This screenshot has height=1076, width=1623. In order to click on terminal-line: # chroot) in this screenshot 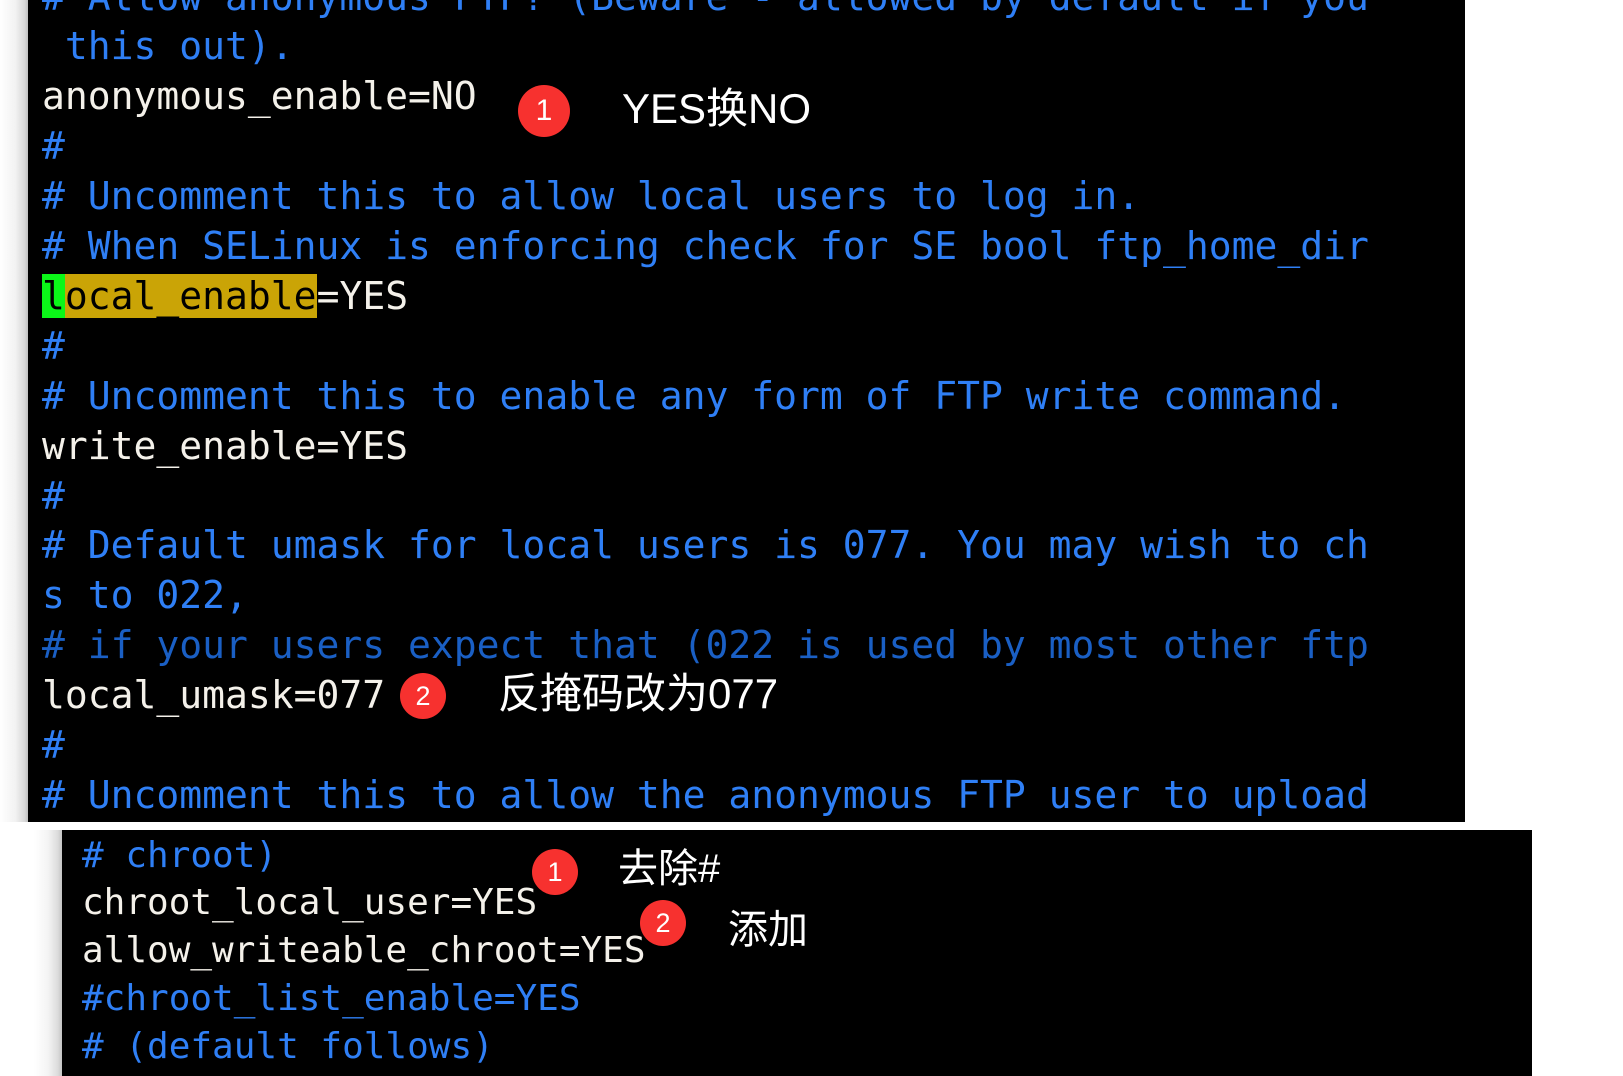, I will do `click(180, 855)`.